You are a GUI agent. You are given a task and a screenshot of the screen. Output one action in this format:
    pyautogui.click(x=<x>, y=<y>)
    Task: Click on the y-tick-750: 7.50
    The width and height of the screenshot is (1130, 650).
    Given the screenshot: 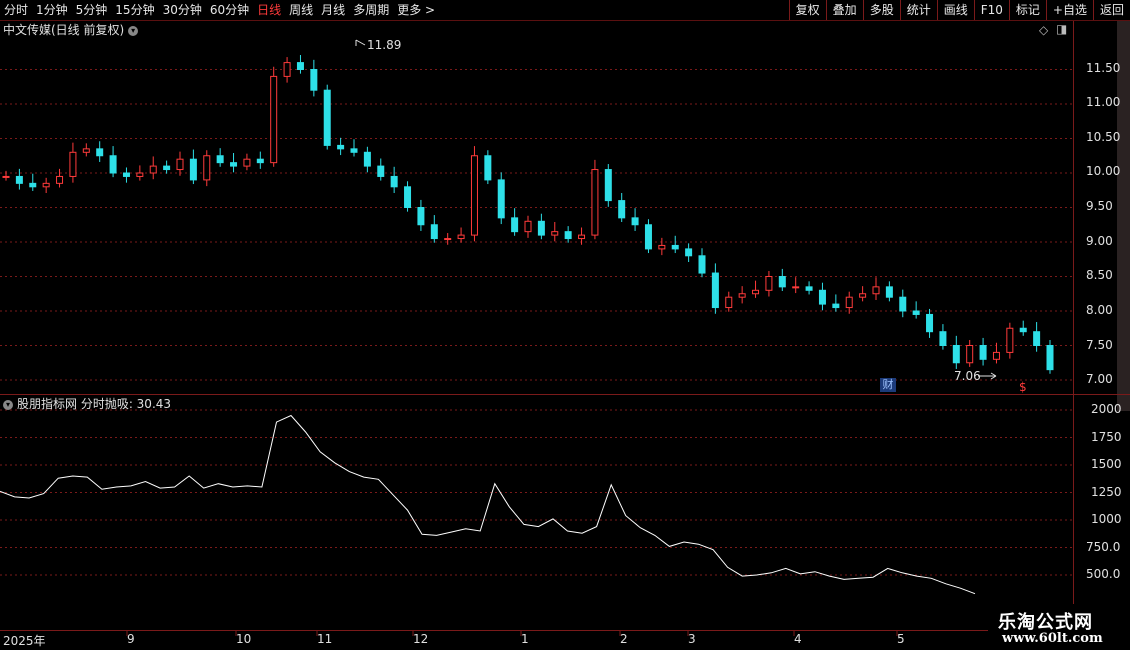 What is the action you would take?
    pyautogui.click(x=1099, y=345)
    